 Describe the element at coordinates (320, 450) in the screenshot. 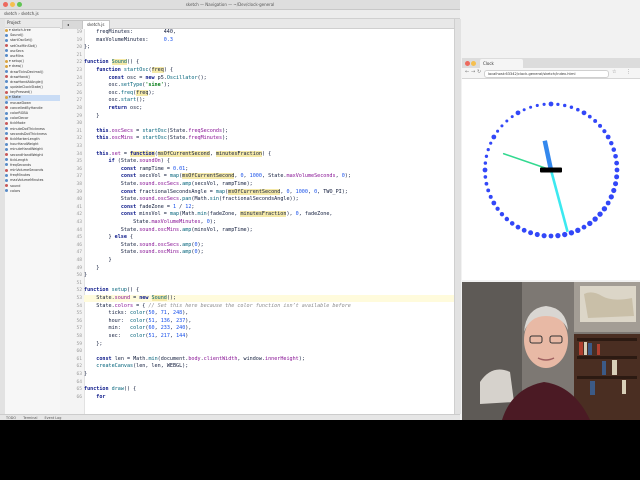

I see `letterbox-bottom` at that location.